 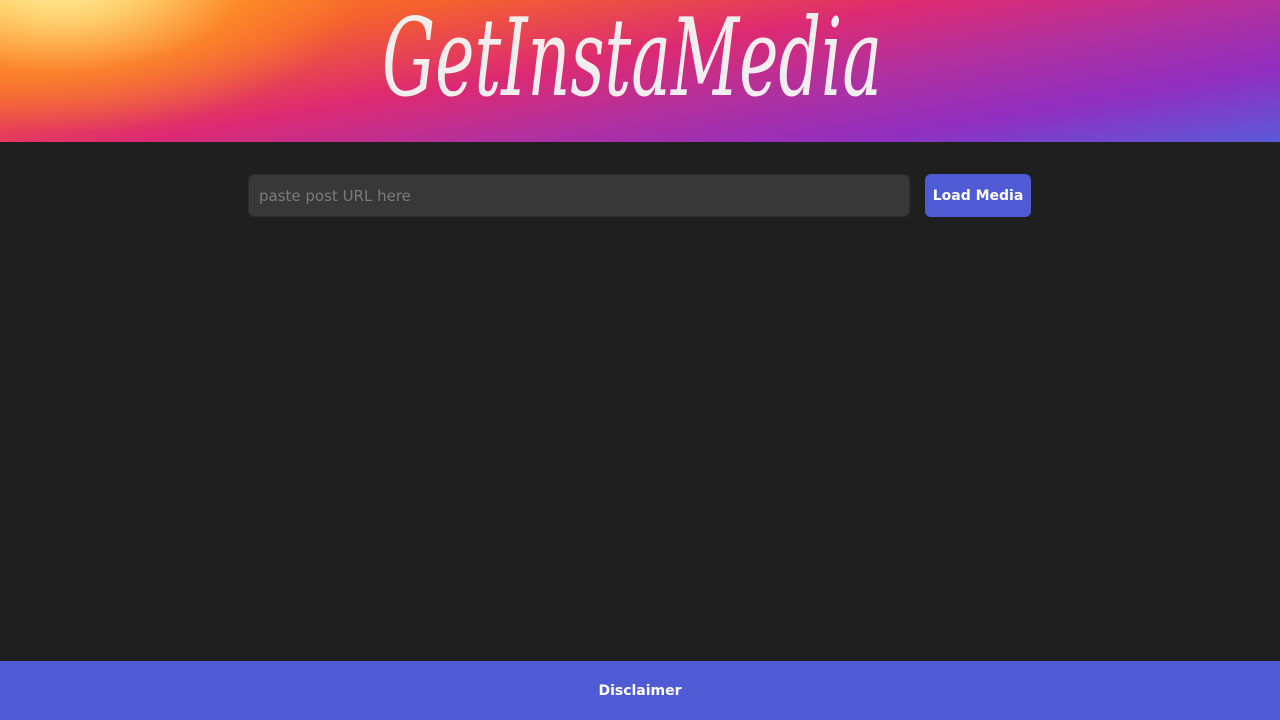 I want to click on site-logo: GetInstaMedia, so click(x=632, y=60).